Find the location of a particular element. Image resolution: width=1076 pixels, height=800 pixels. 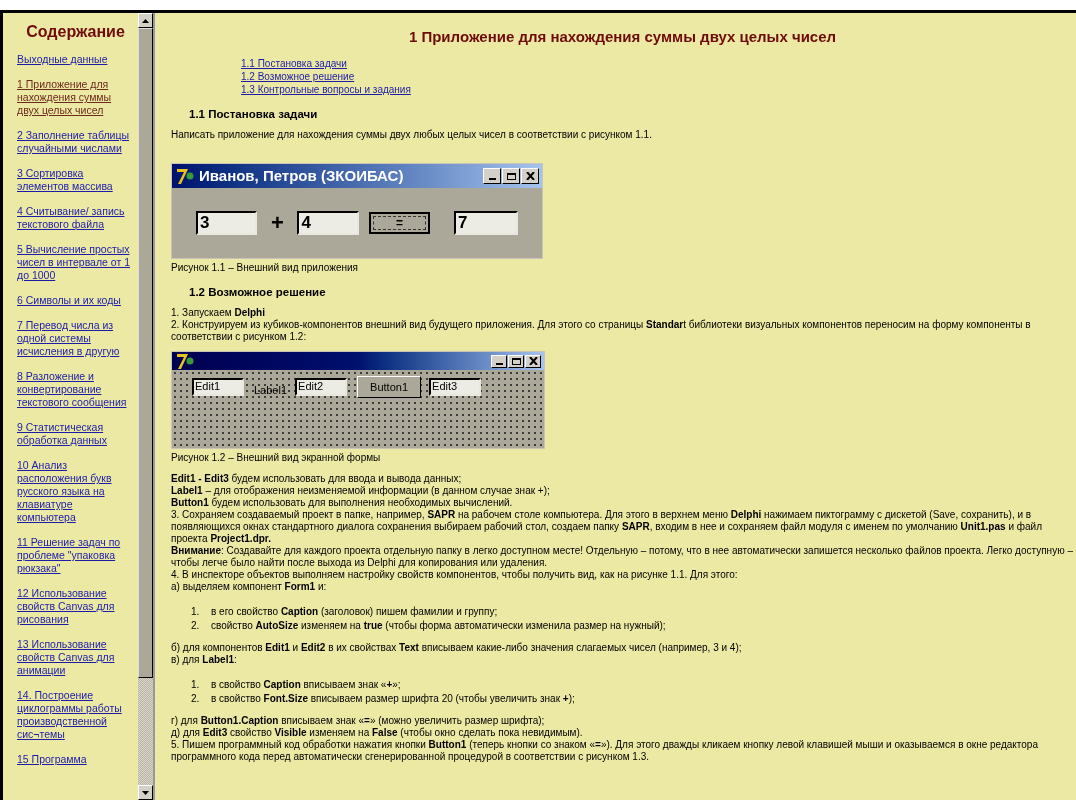

paragraph: 2. Конструируем из кубиков-компонентов внешний вид будущего приложения. Для этого со страницы Standart библиотеки визуальных компонентов переносим на форму компоненты в соответствии с рисунком 1.2: is located at coordinates (601, 331).